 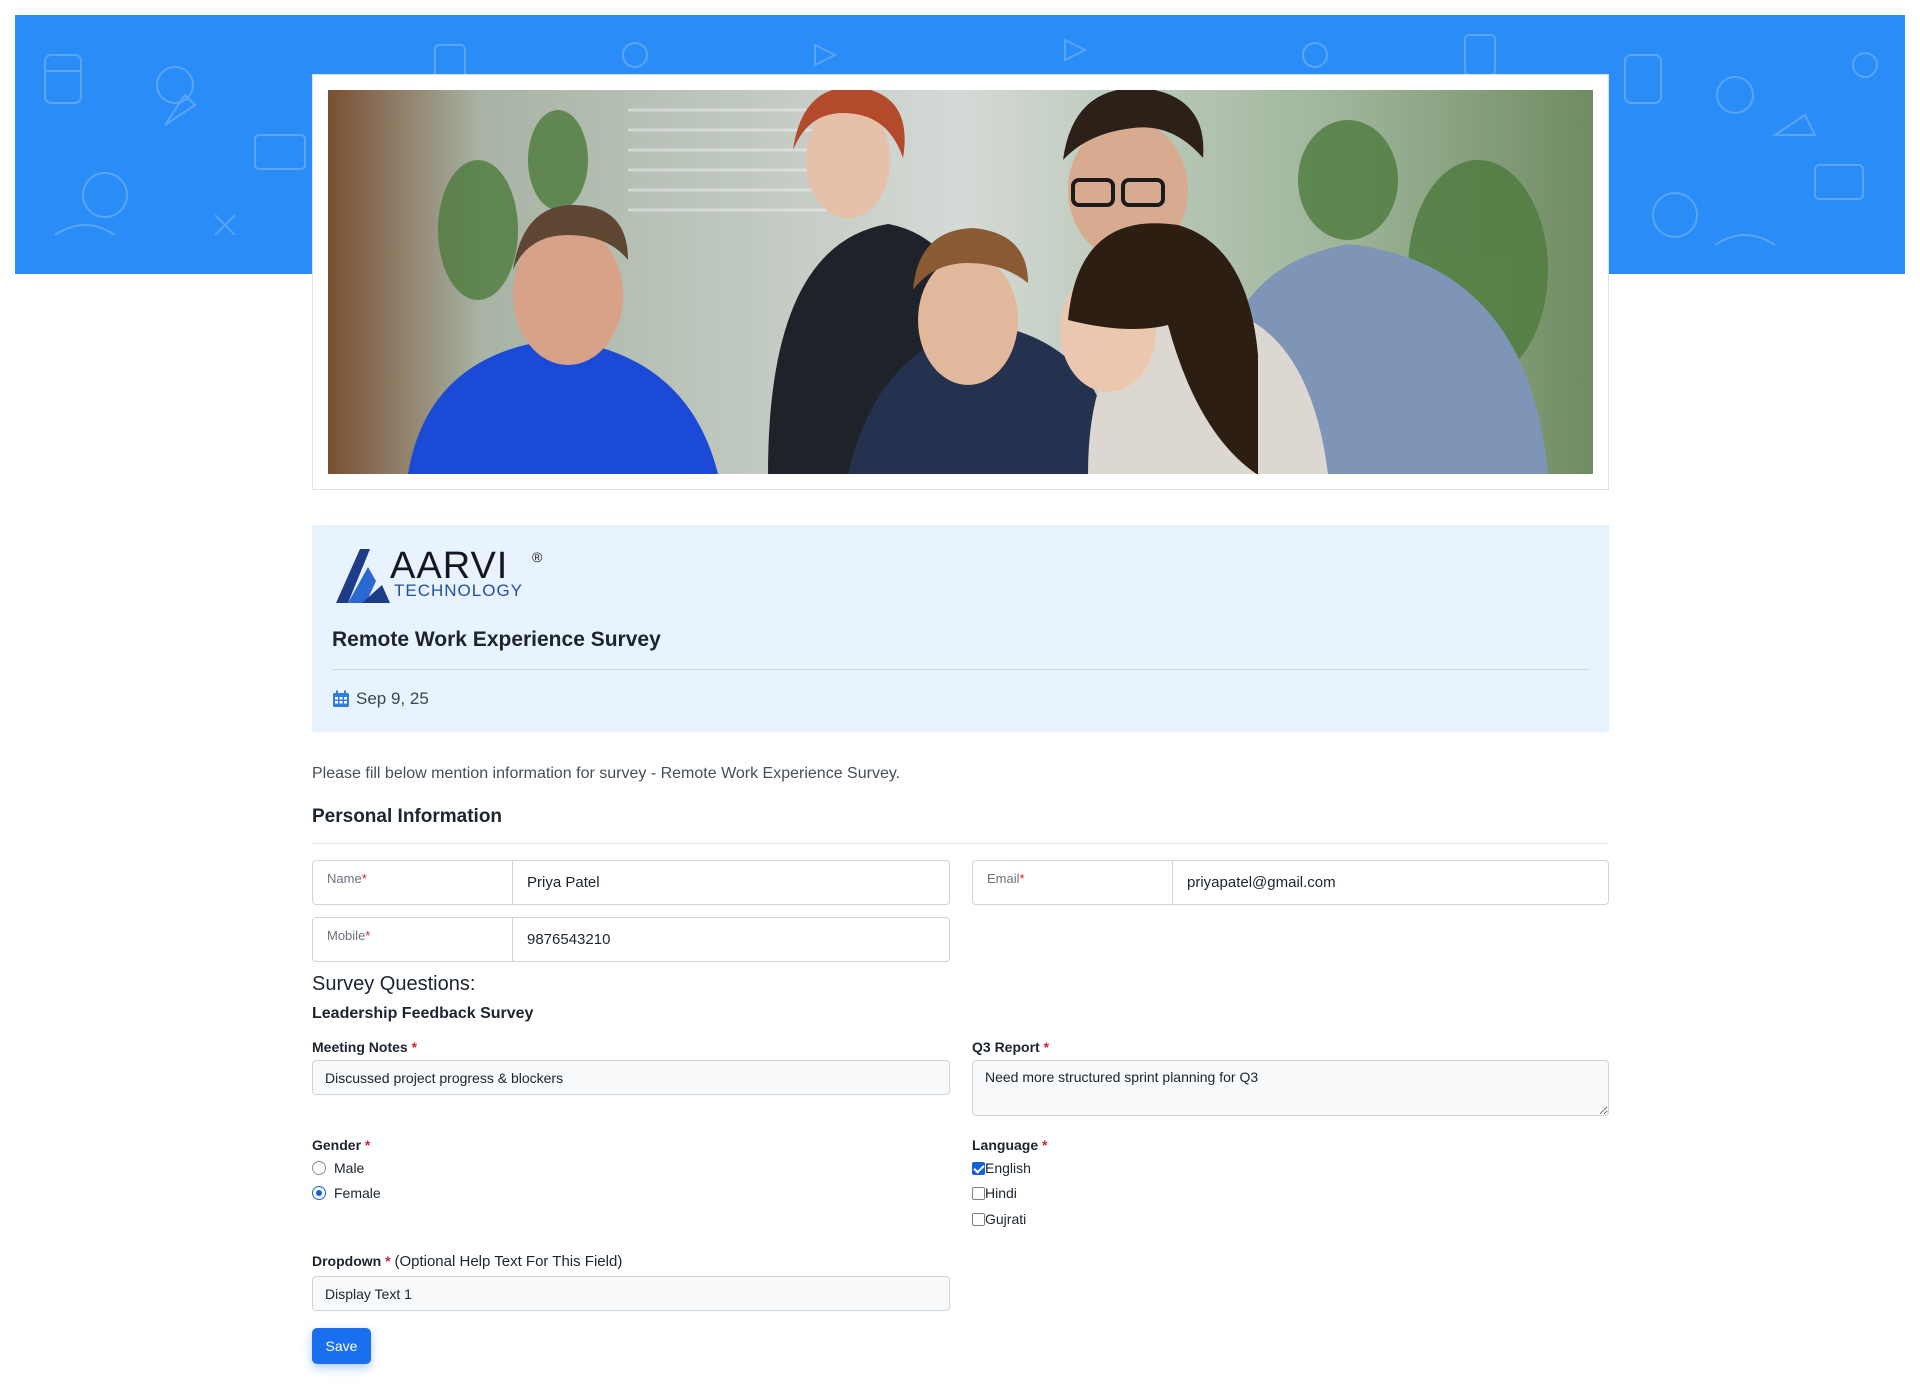 I want to click on gender-option-male: Male, so click(x=338, y=1168).